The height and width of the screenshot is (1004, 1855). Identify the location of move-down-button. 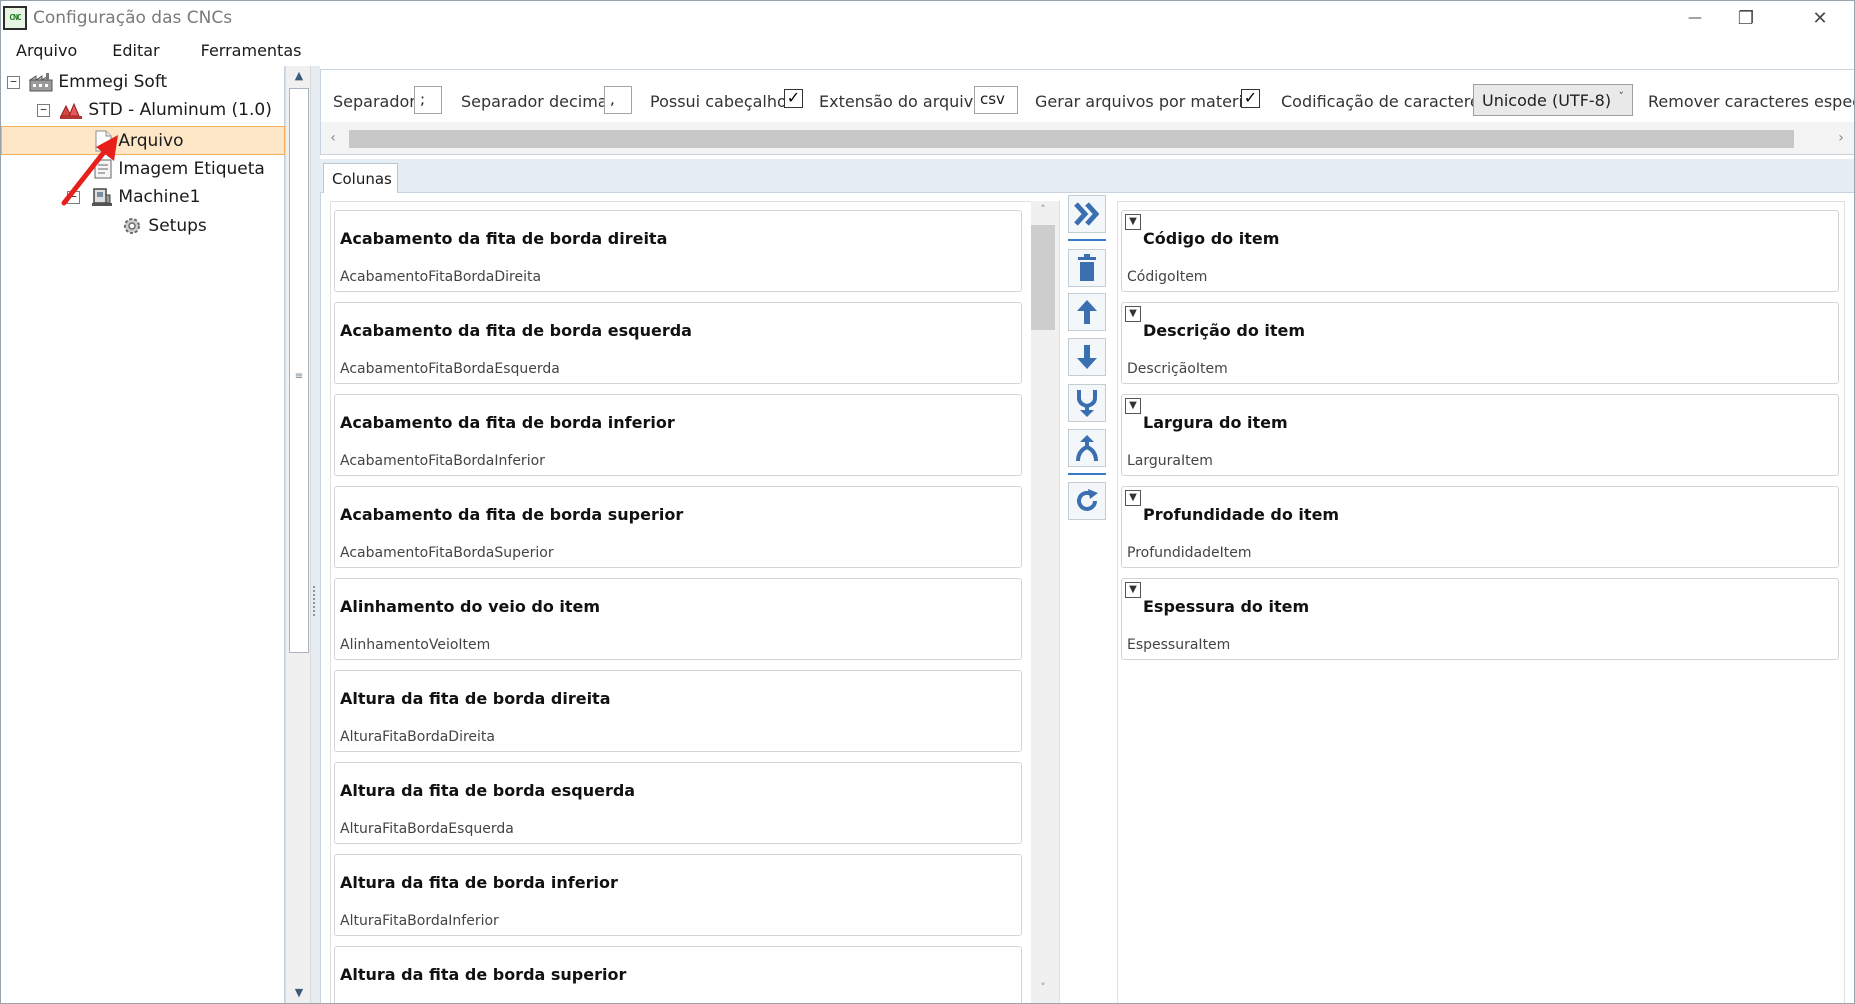
(1087, 357).